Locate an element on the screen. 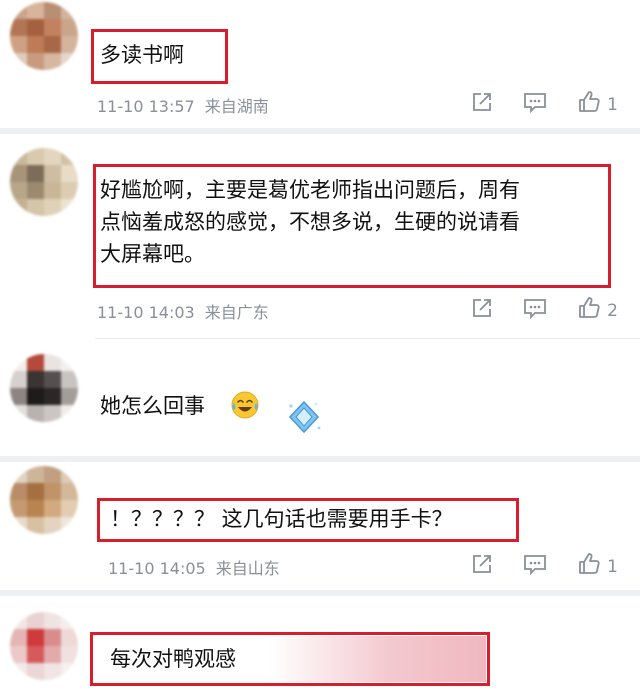 Image resolution: width=640 pixels, height=690 pixels. comment-5: 每次对鸭观感 is located at coordinates (320, 643).